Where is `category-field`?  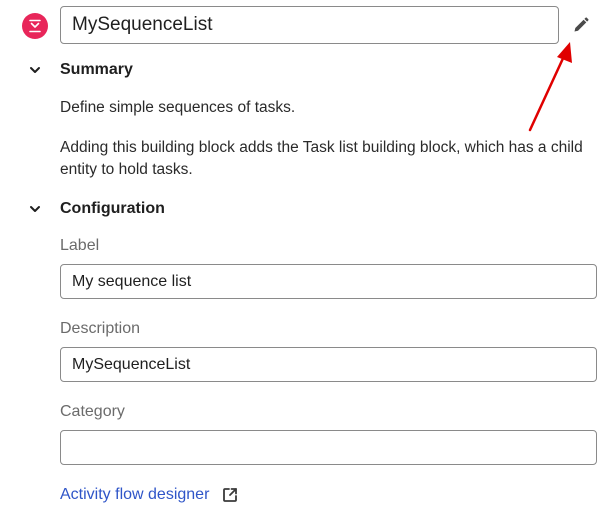 category-field is located at coordinates (328, 447).